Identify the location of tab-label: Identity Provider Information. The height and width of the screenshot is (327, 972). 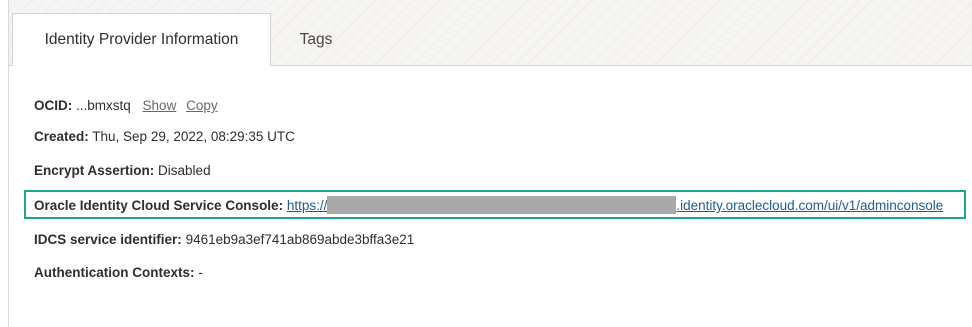
(141, 39).